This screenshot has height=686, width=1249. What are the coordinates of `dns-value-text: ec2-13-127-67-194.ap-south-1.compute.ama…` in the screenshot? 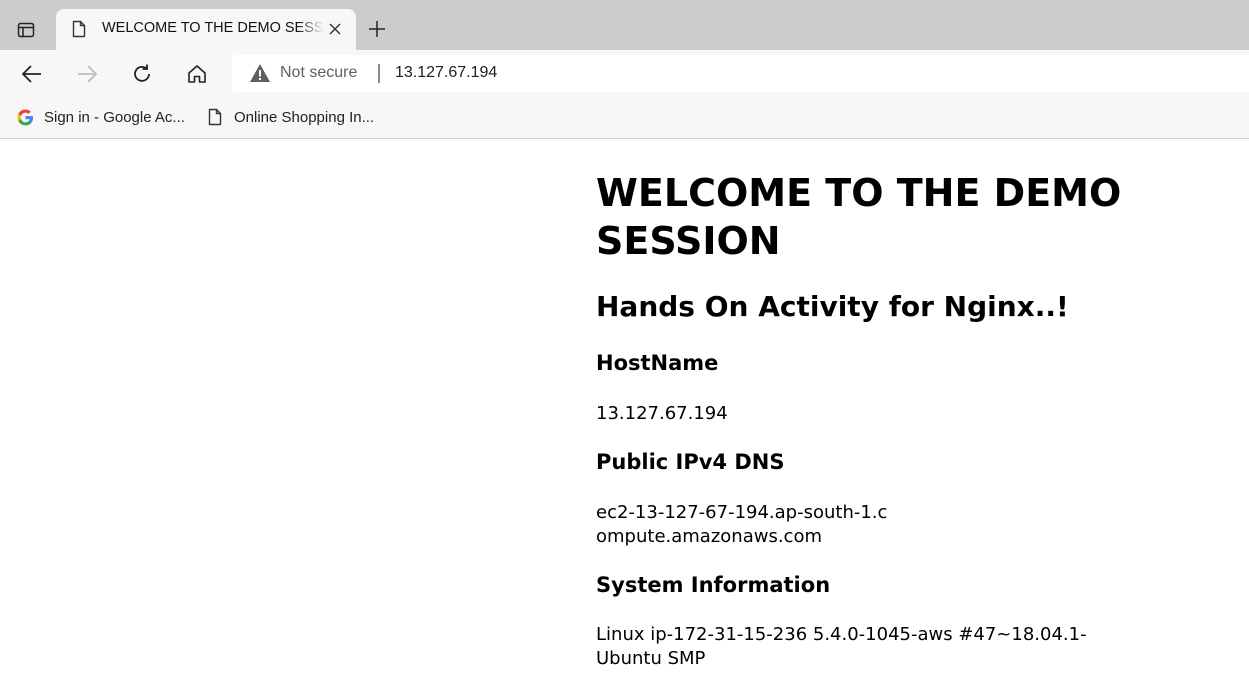 It's located at (742, 524).